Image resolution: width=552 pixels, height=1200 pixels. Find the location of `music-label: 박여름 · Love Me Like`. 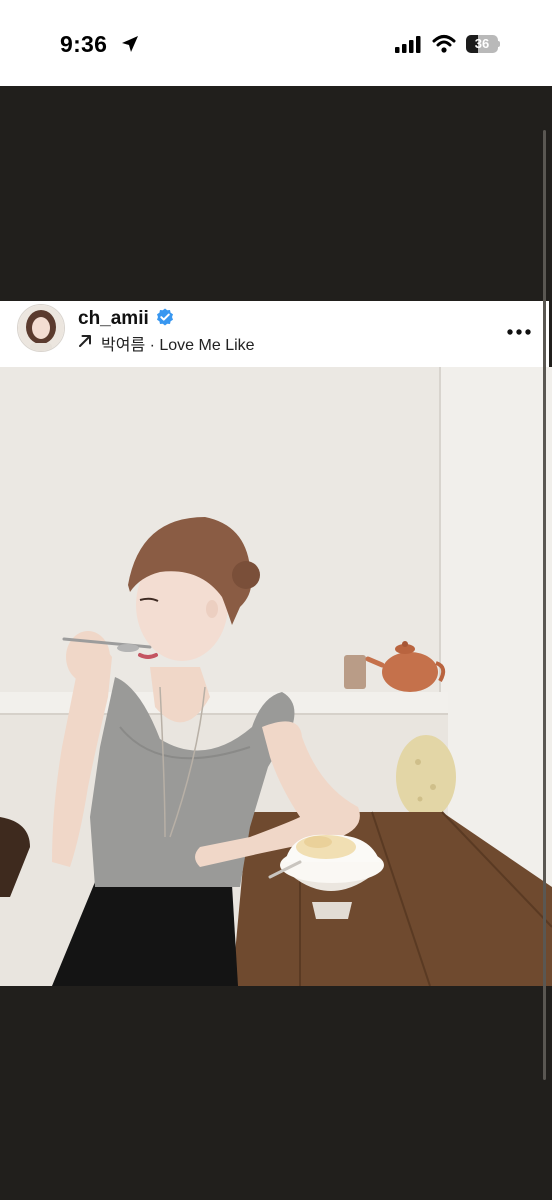

music-label: 박여름 · Love Me Like is located at coordinates (178, 345).